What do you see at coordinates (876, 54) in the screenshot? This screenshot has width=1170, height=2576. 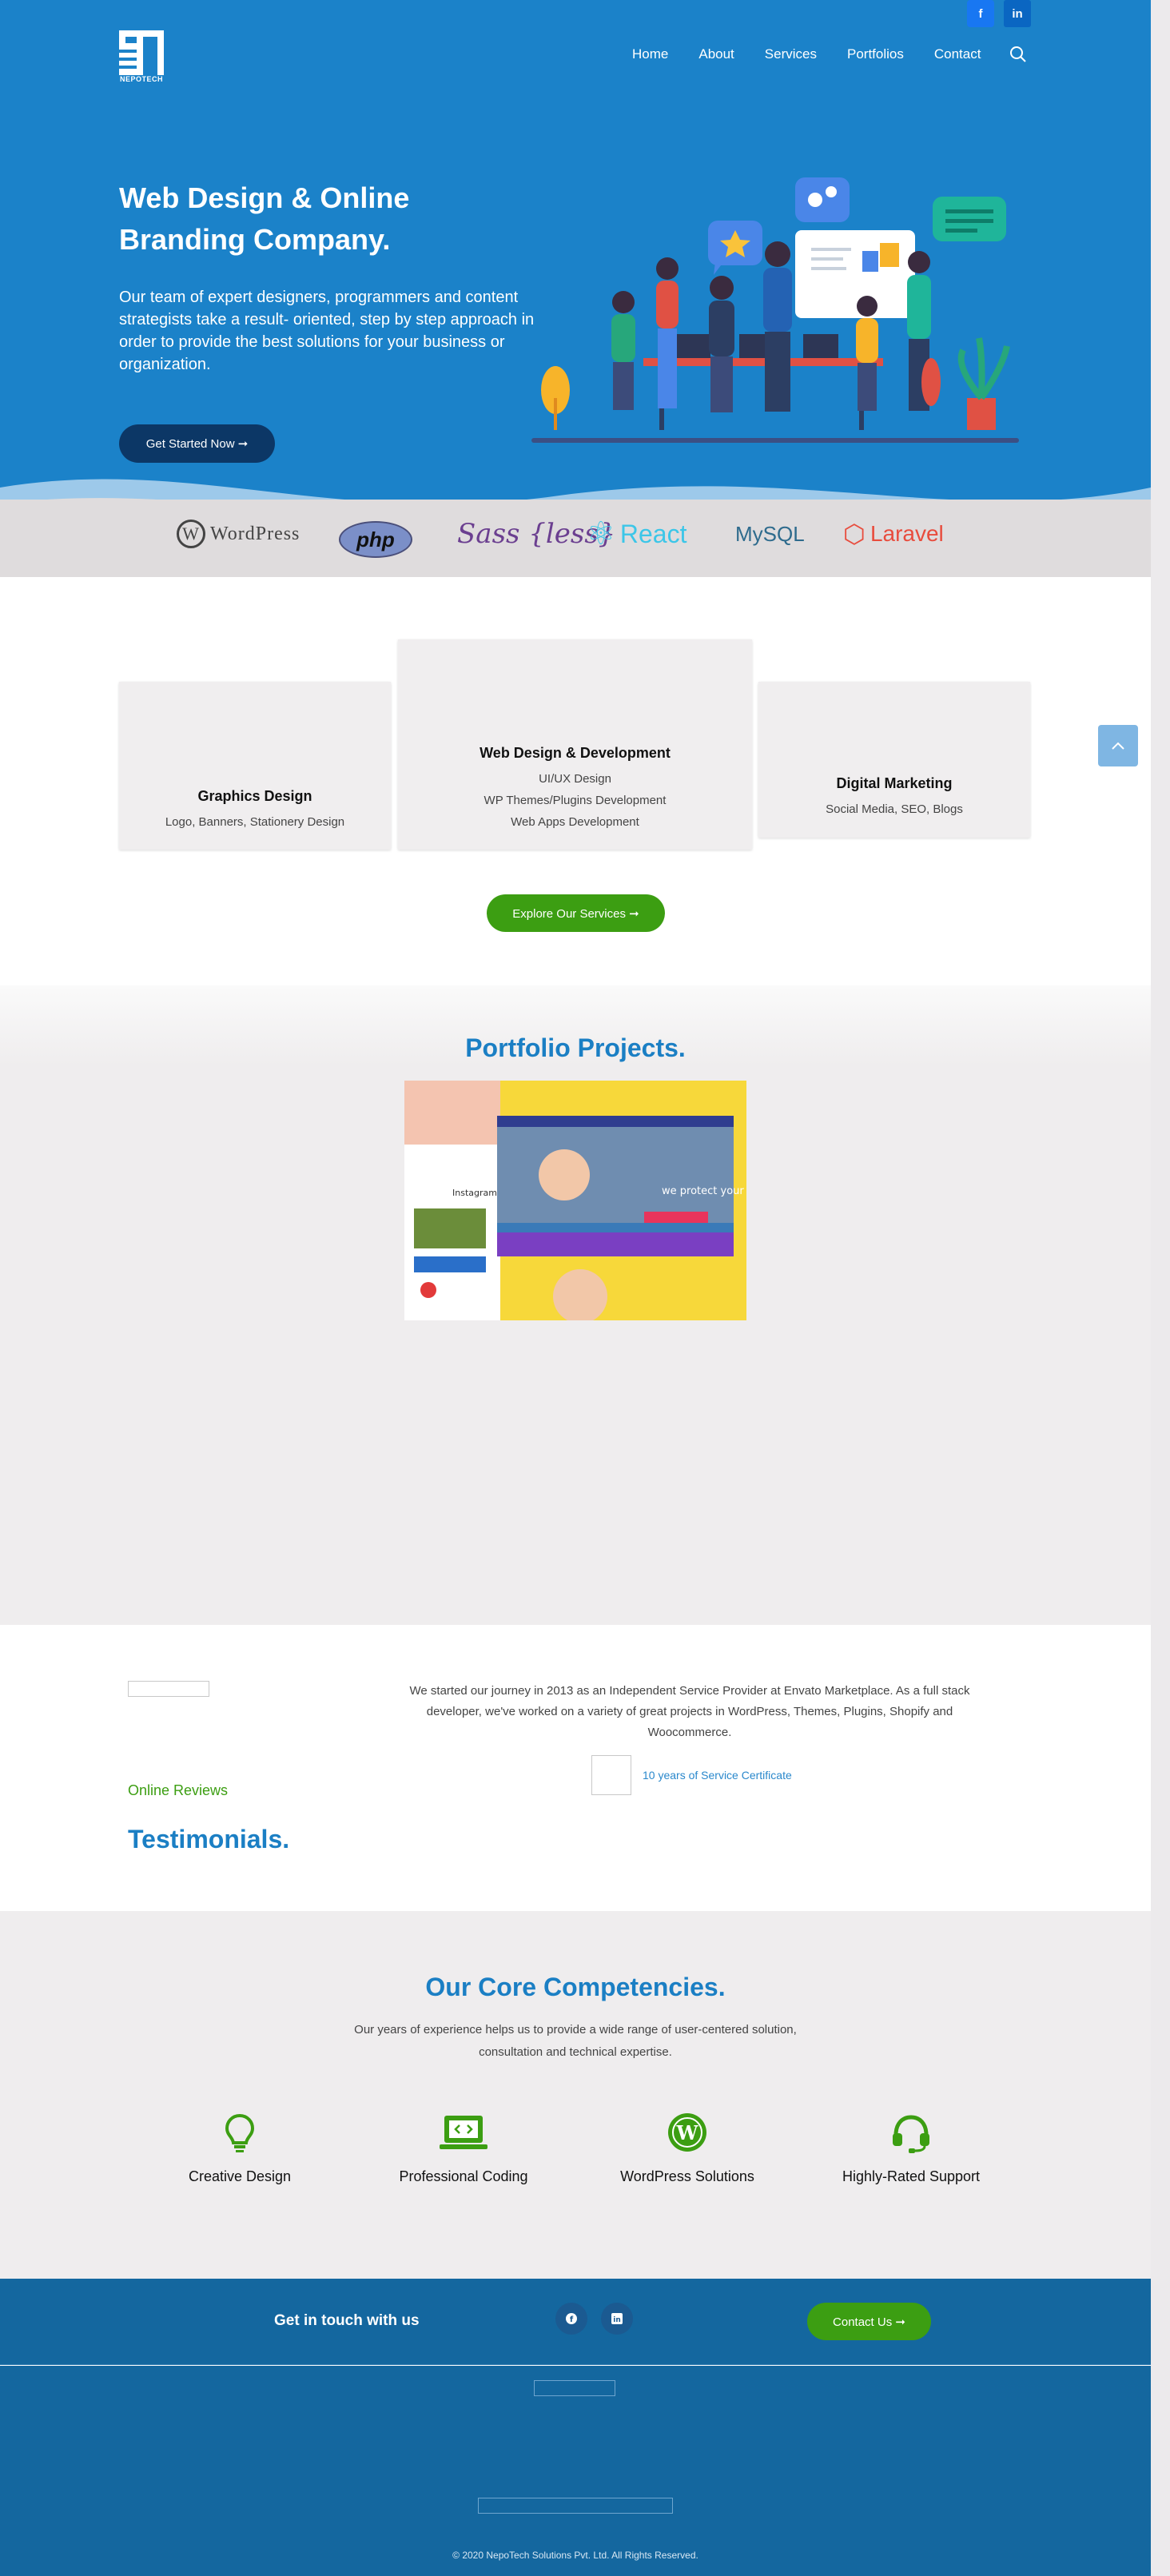 I see `nav-portfolios: Portfolios` at bounding box center [876, 54].